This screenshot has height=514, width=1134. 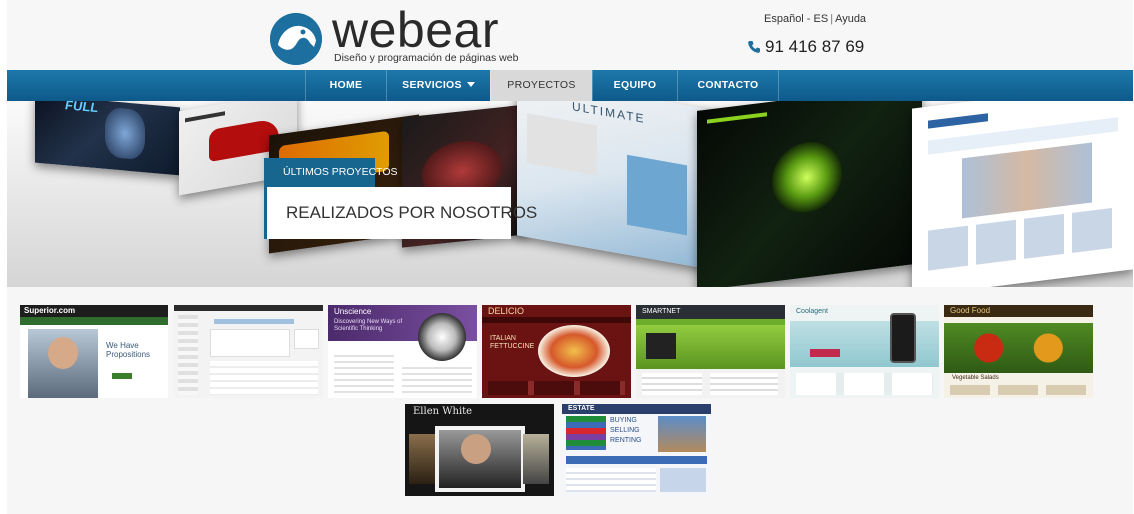 What do you see at coordinates (710, 351) in the screenshot?
I see `project-thumbnail: SMARTNET` at bounding box center [710, 351].